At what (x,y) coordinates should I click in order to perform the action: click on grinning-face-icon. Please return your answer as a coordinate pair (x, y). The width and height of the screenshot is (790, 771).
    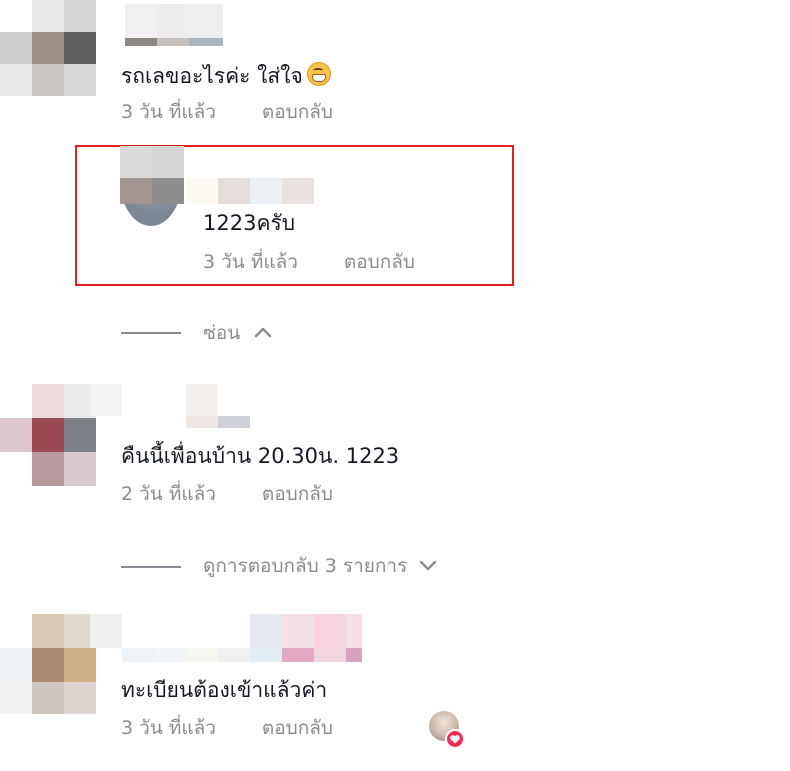
    Looking at the image, I should click on (318, 74).